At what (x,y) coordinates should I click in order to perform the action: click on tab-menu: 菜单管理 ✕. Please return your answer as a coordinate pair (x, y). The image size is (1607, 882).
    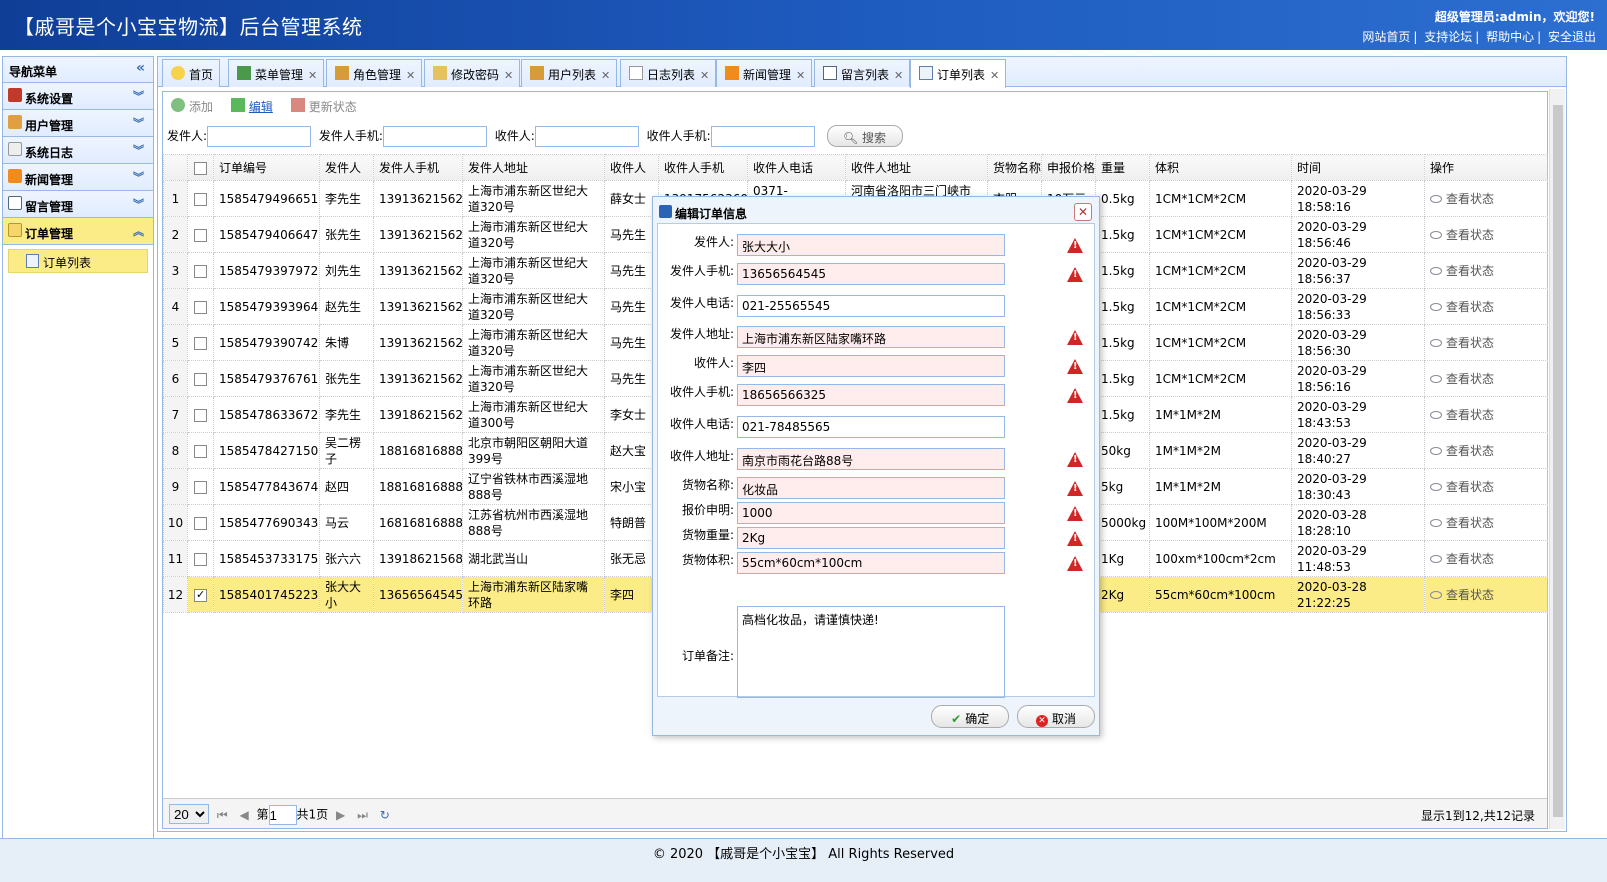
    Looking at the image, I should click on (276, 73).